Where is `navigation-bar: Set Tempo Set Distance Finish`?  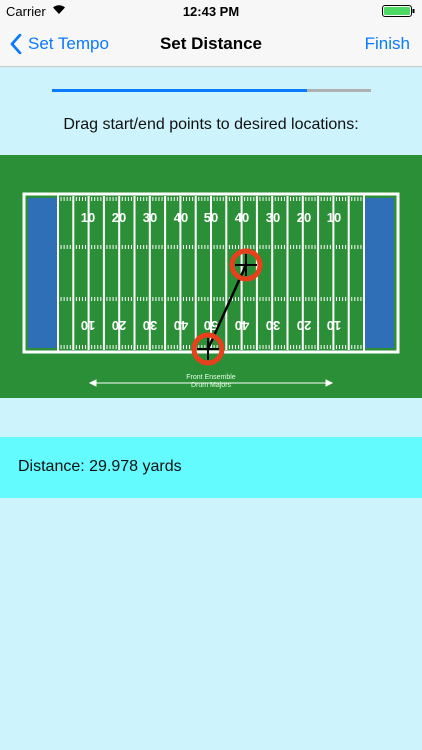 navigation-bar: Set Tempo Set Distance Finish is located at coordinates (211, 44).